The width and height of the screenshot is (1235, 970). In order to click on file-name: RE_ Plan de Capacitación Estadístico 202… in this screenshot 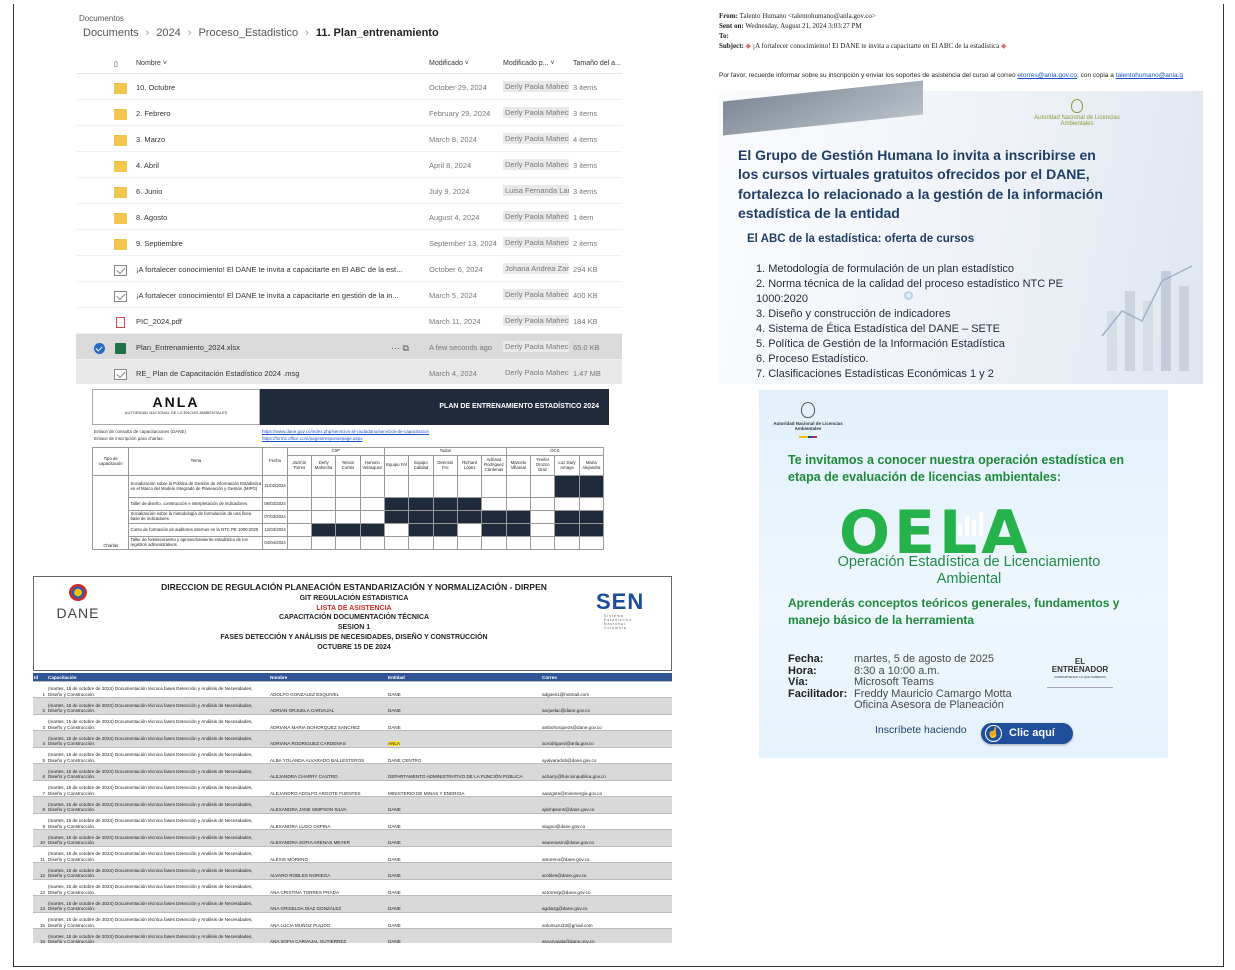, I will do `click(276, 373)`.